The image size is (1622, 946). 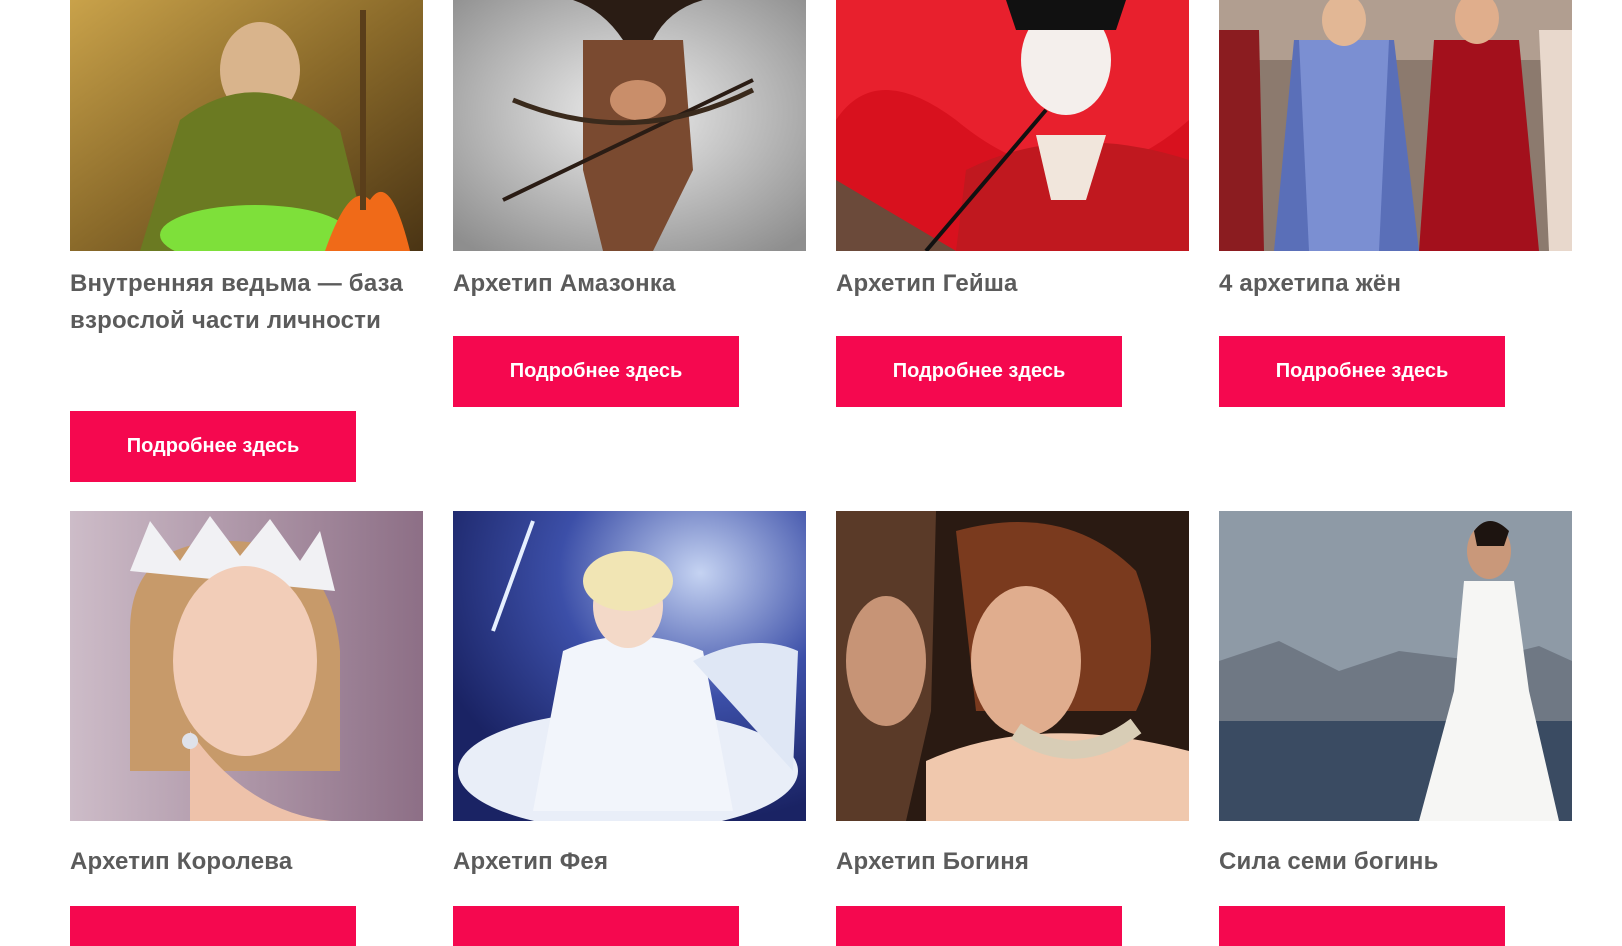 I want to click on card-four-wives: 4 архетипа жён Подробнее здесь, so click(x=1395, y=203).